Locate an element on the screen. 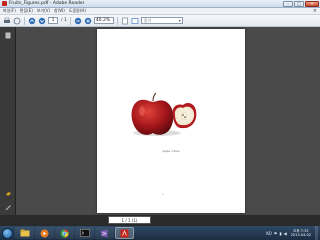 The width and height of the screenshot is (320, 240). start-button is located at coordinates (7, 233).